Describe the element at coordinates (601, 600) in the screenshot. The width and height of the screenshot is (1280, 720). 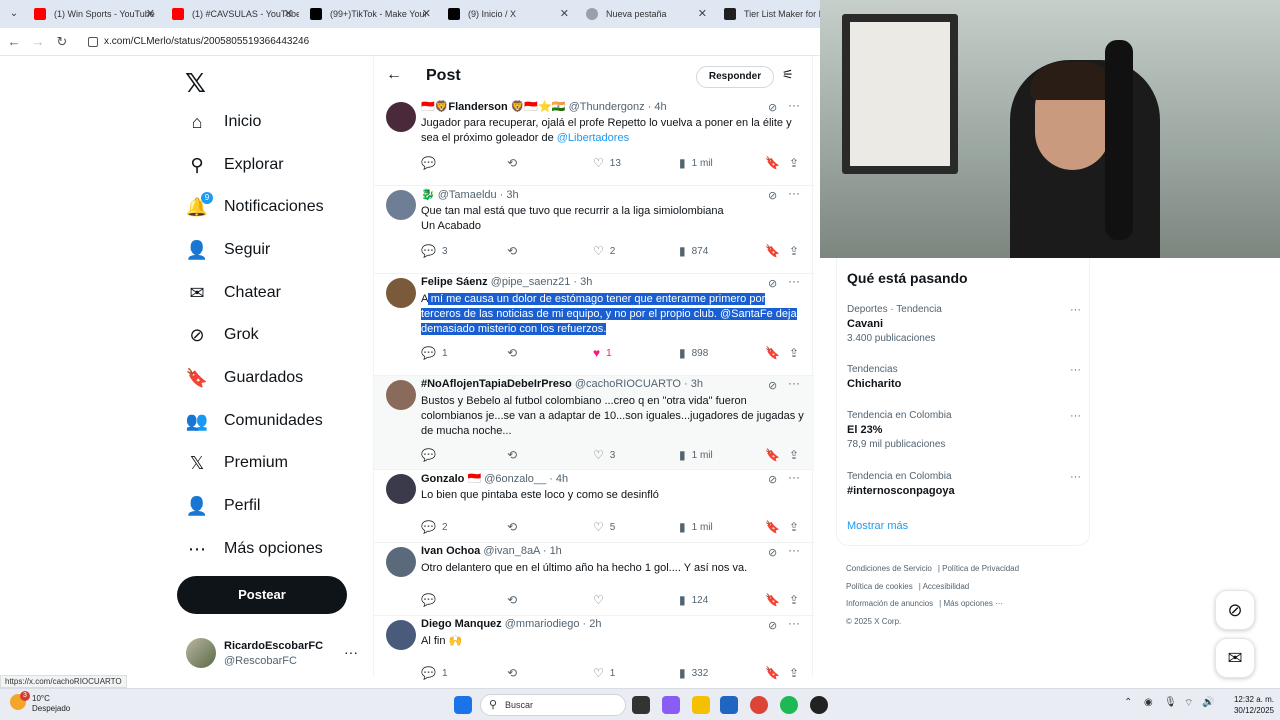
I see `like-action: ♡` at that location.